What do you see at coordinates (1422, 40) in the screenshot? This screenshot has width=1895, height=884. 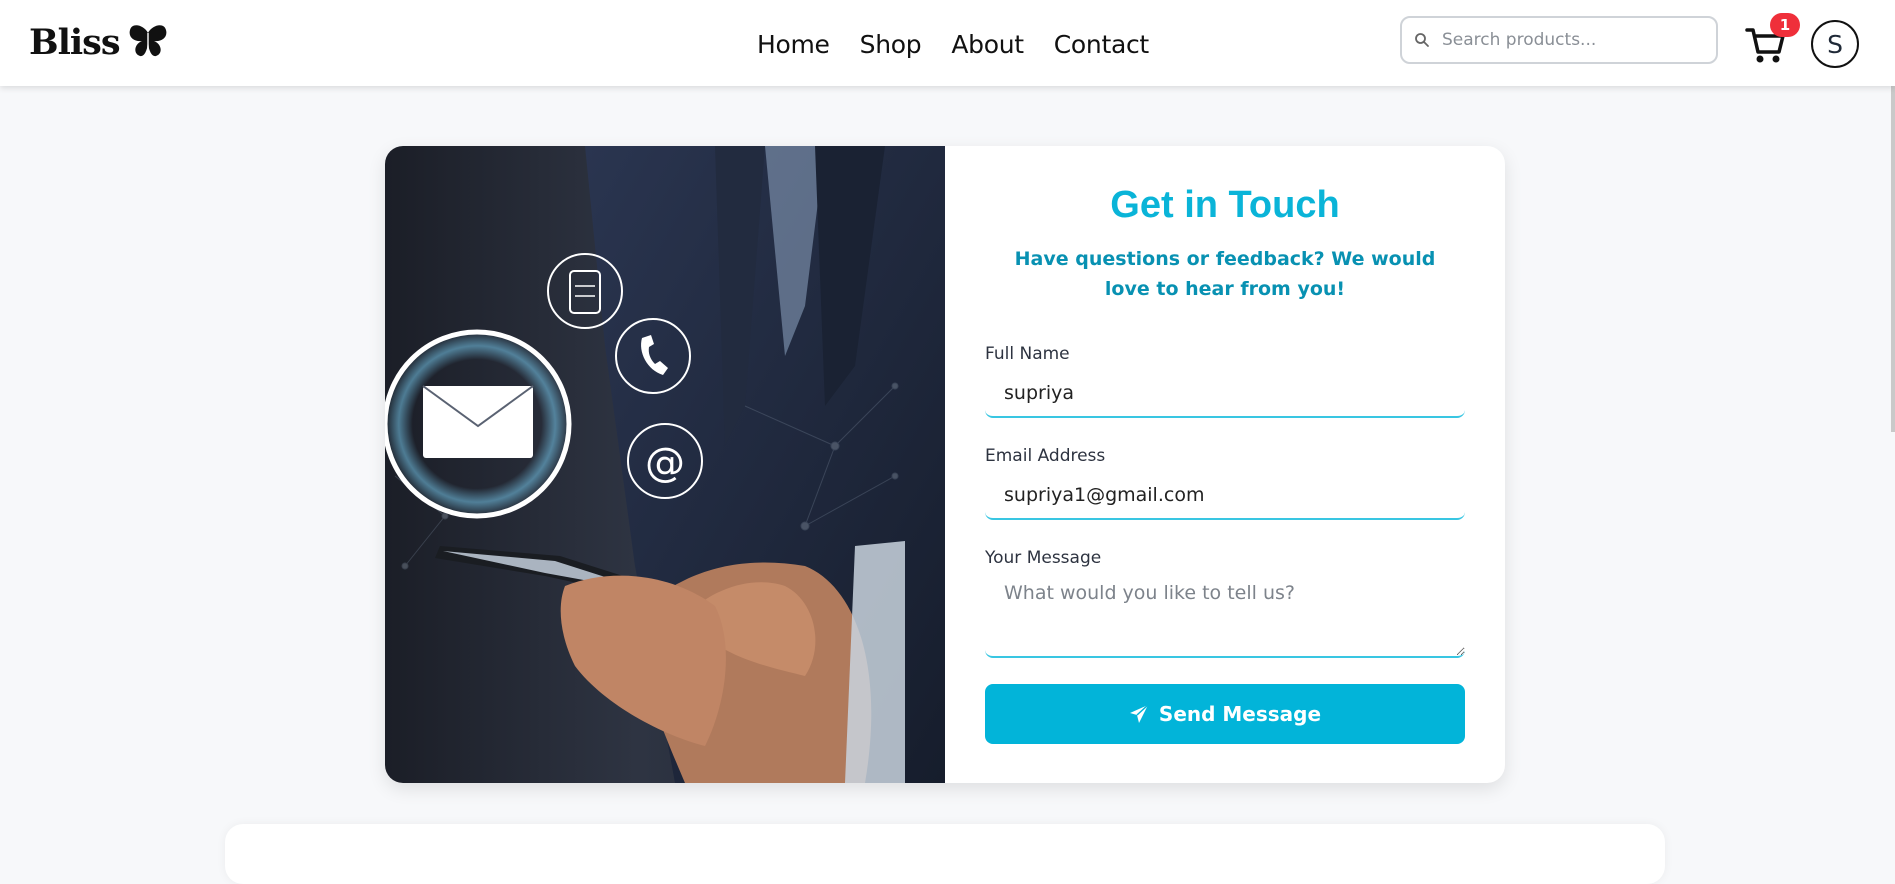 I see `search-icon` at bounding box center [1422, 40].